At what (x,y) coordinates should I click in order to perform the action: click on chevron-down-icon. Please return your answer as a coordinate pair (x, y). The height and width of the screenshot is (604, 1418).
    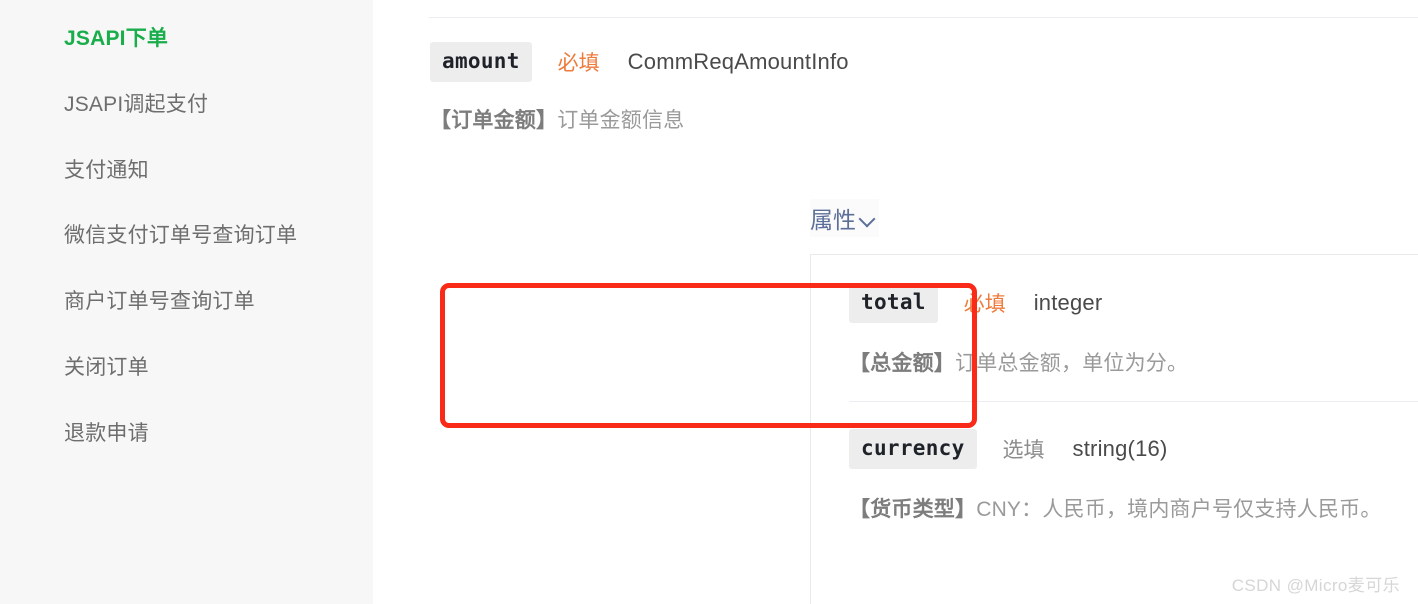
    Looking at the image, I should click on (867, 218).